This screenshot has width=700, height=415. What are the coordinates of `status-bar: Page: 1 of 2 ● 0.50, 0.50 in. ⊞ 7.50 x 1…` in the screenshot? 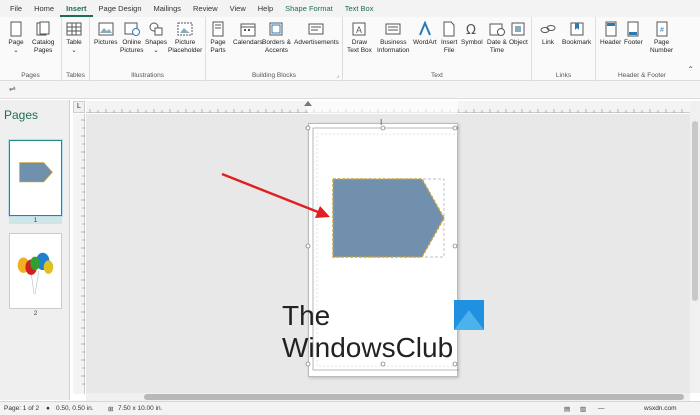 It's located at (350, 408).